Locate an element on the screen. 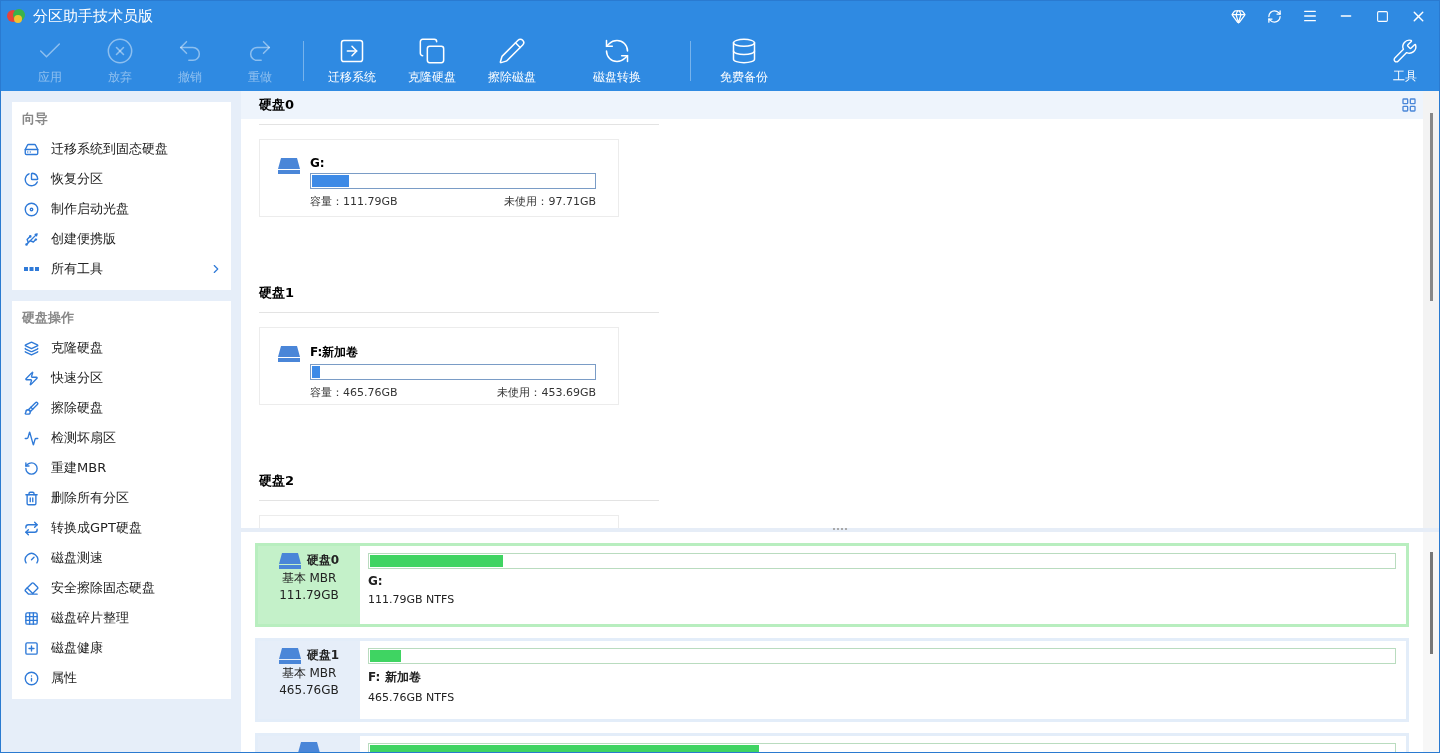 Image resolution: width=1440 pixels, height=753 pixels. sidebar-item: 删除所有分区 is located at coordinates (121, 498).